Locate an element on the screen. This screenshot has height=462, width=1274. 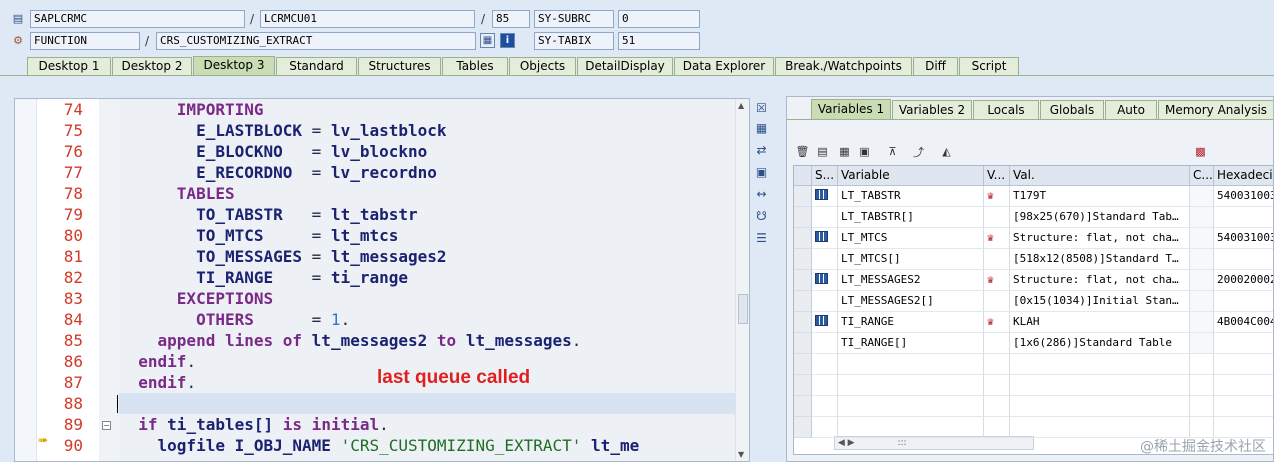
tab-variables-1: Variables 1 is located at coordinates (851, 109).